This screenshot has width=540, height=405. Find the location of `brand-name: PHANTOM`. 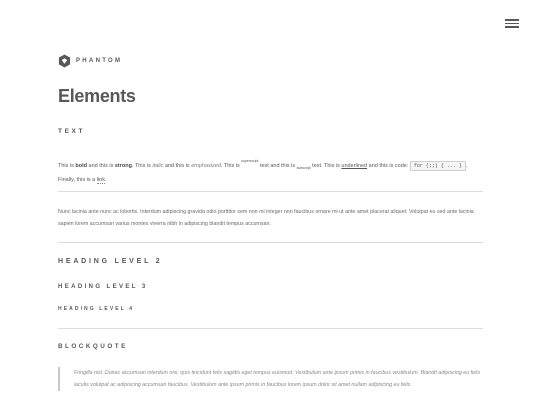

brand-name: PHANTOM is located at coordinates (99, 61).